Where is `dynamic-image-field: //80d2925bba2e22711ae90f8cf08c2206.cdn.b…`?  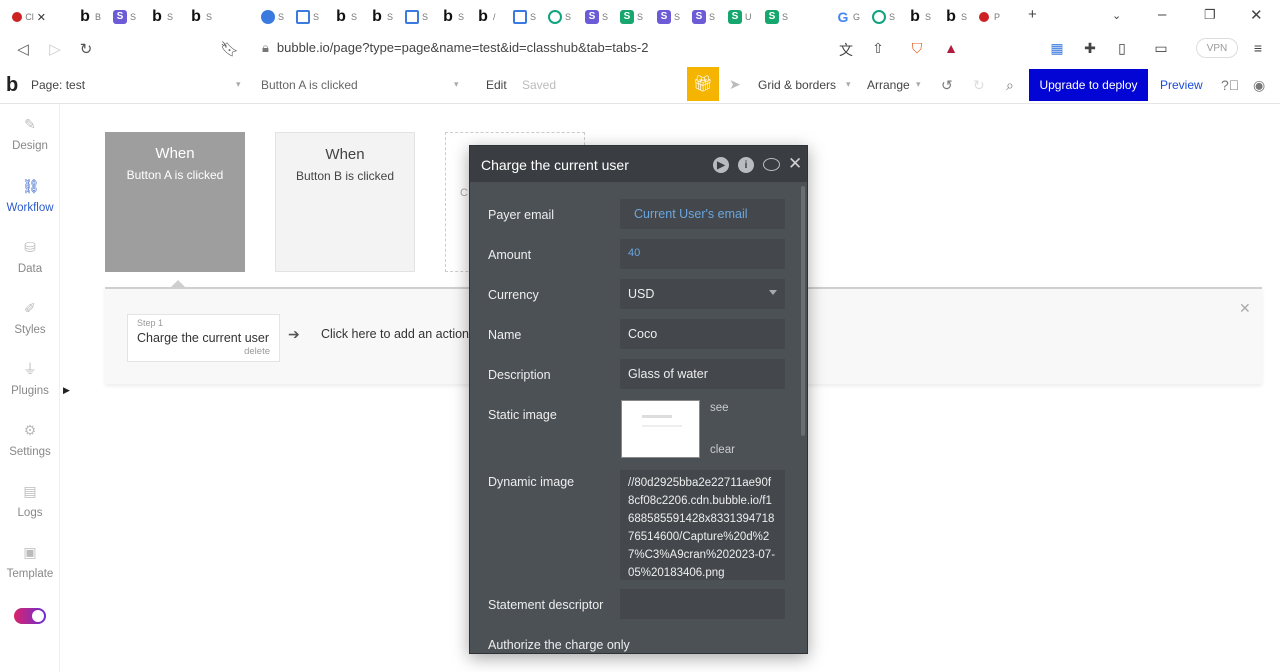 dynamic-image-field: //80d2925bba2e22711ae90f8cf08c2206.cdn.b… is located at coordinates (702, 525).